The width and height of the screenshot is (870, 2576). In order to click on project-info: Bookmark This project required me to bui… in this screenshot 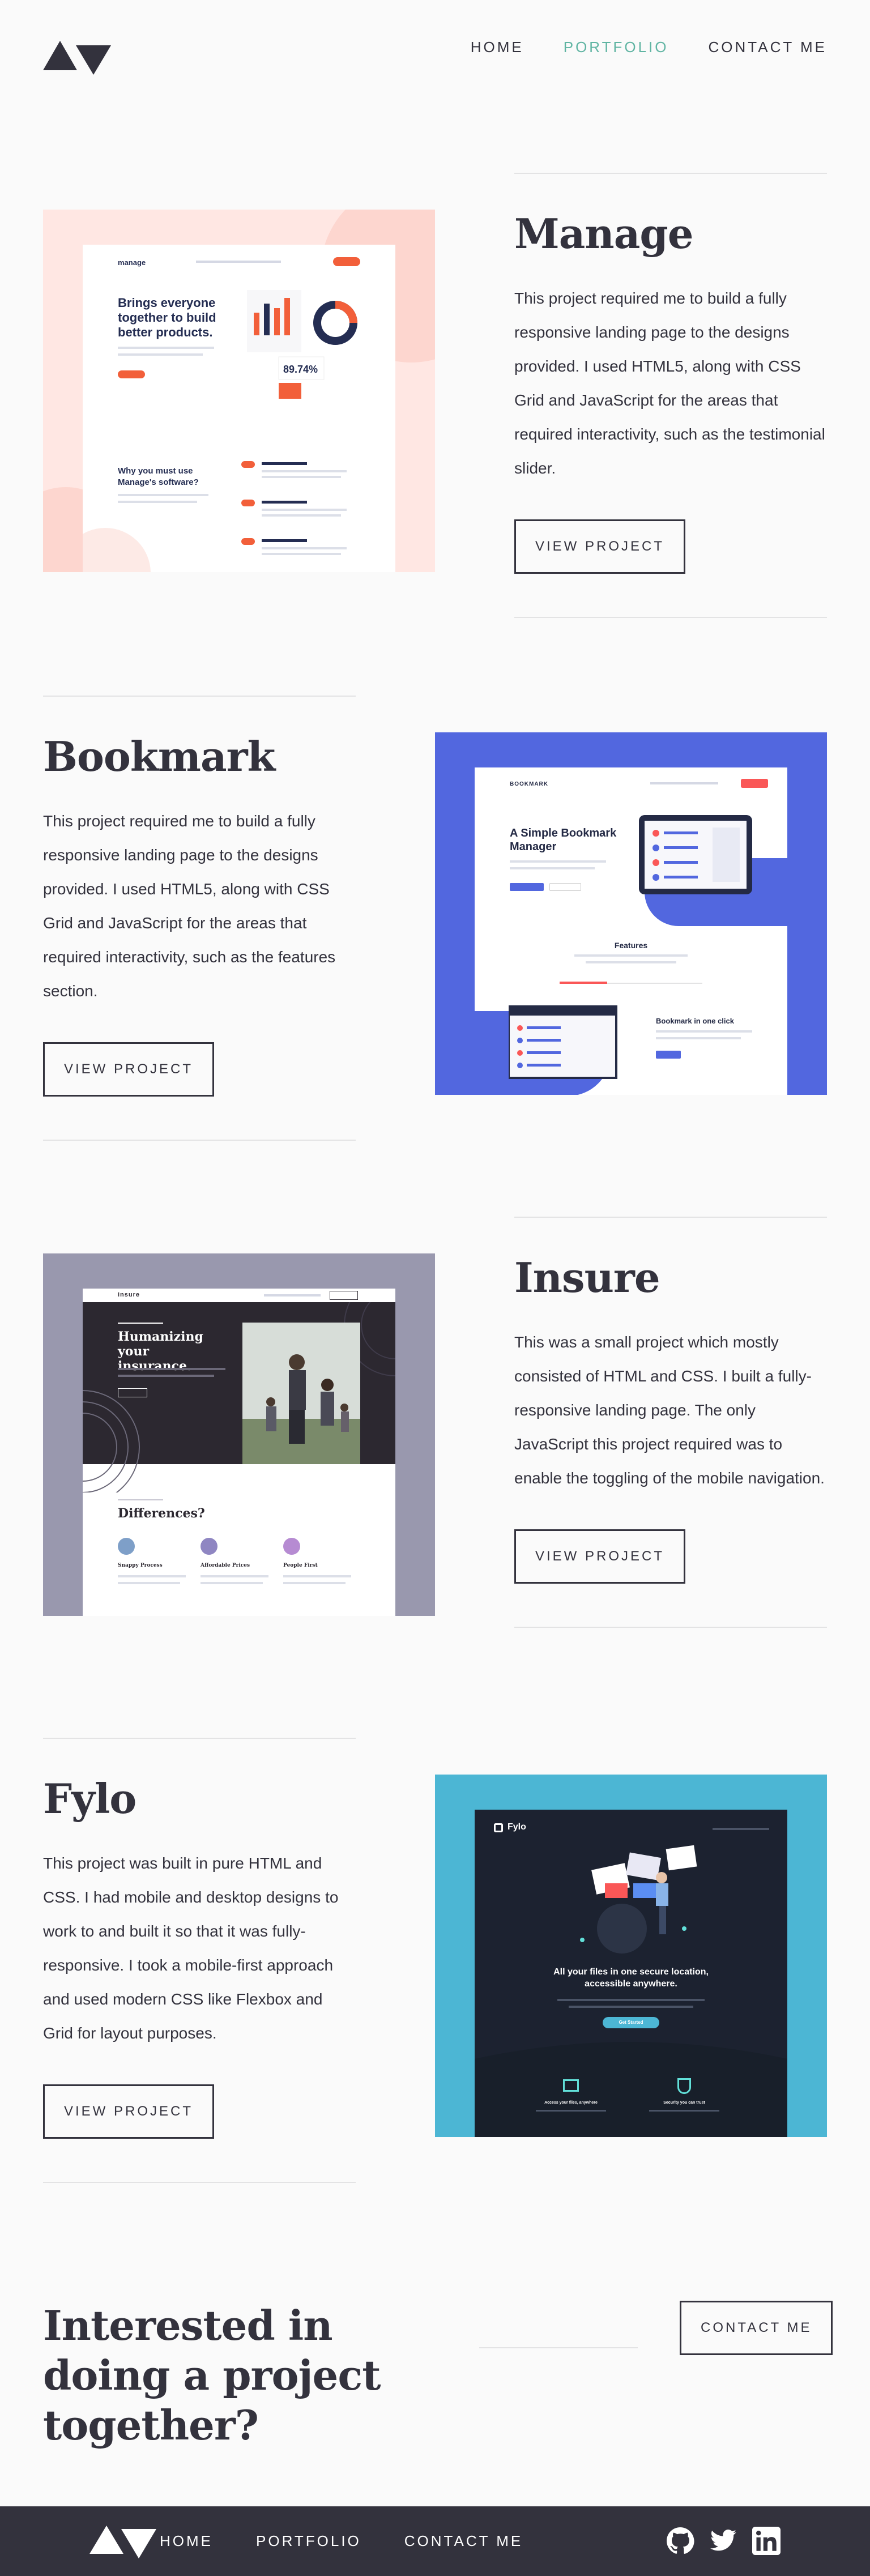, I will do `click(199, 918)`.